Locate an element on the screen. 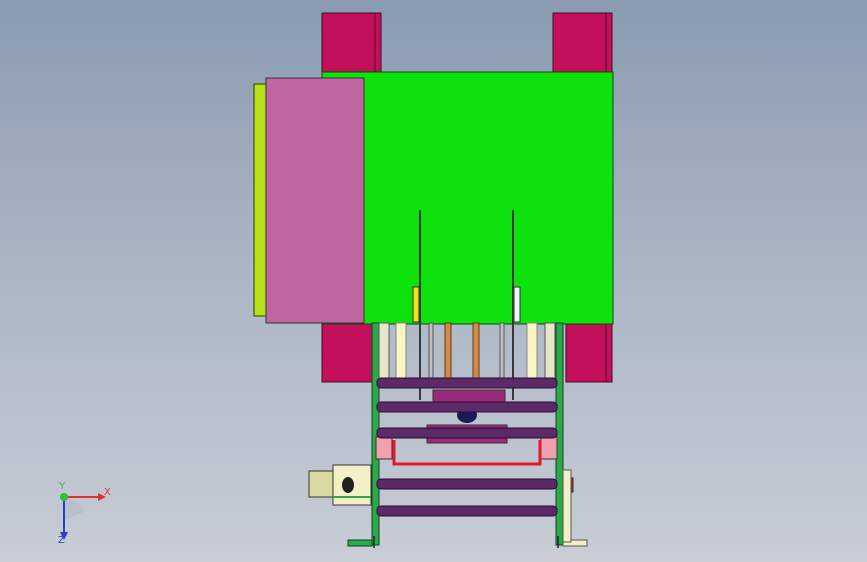 The height and width of the screenshot is (562, 867). z-axis-label: Z is located at coordinates (61, 540).